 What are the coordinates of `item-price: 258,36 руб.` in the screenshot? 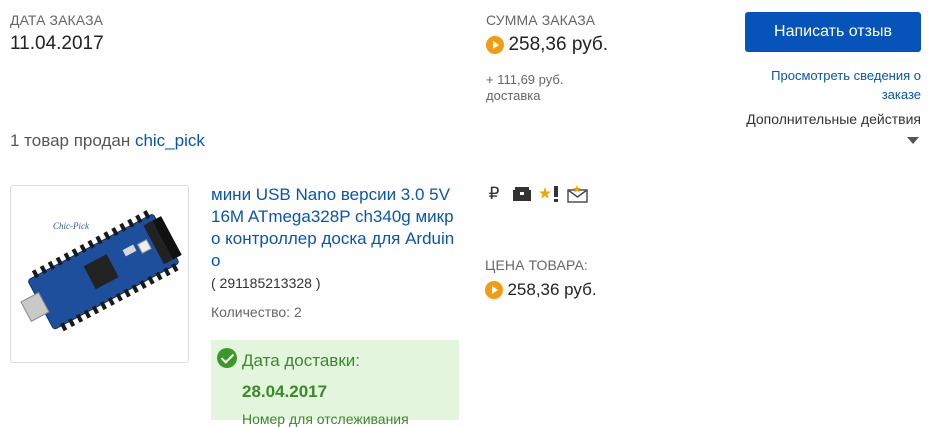 It's located at (541, 290).